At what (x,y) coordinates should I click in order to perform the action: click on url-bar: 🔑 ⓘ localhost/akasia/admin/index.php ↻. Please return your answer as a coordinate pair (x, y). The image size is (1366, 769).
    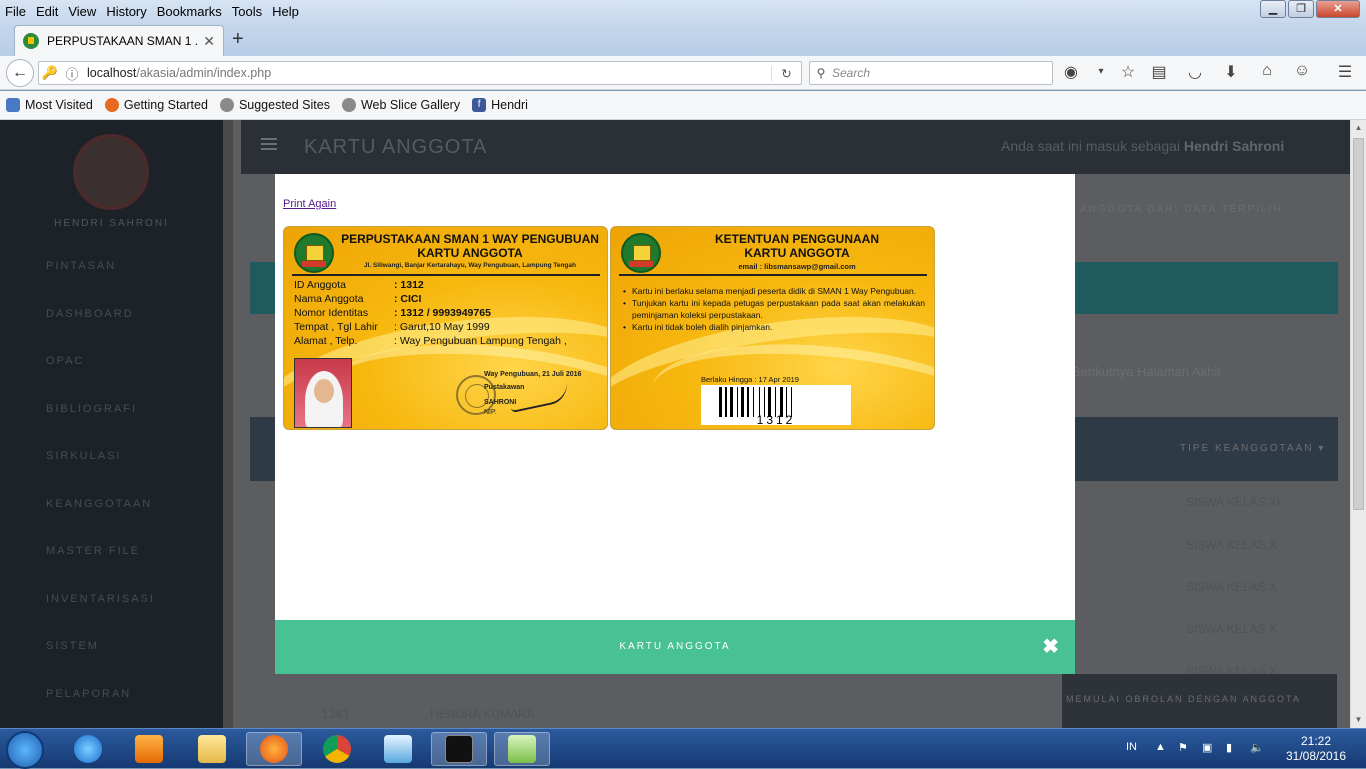
    Looking at the image, I should click on (420, 73).